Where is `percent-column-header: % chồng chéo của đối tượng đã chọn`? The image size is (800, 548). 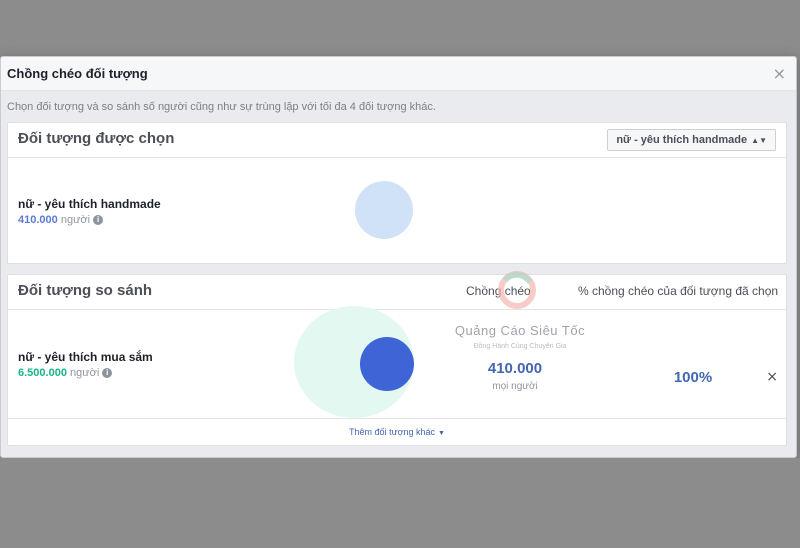
percent-column-header: % chồng chéo của đối tượng đã chọn is located at coordinates (678, 291).